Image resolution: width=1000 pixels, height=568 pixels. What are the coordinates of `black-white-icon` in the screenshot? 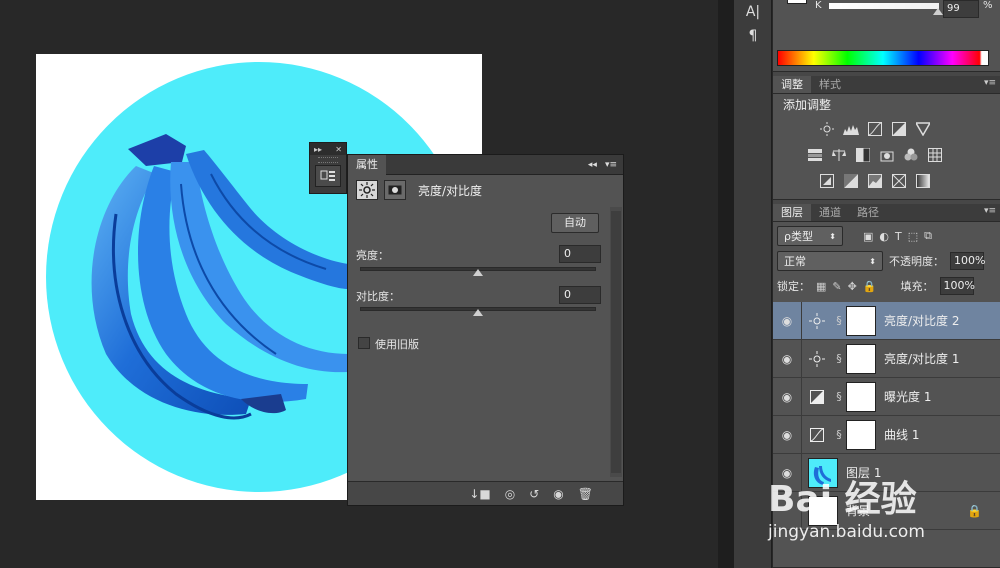 It's located at (863, 155).